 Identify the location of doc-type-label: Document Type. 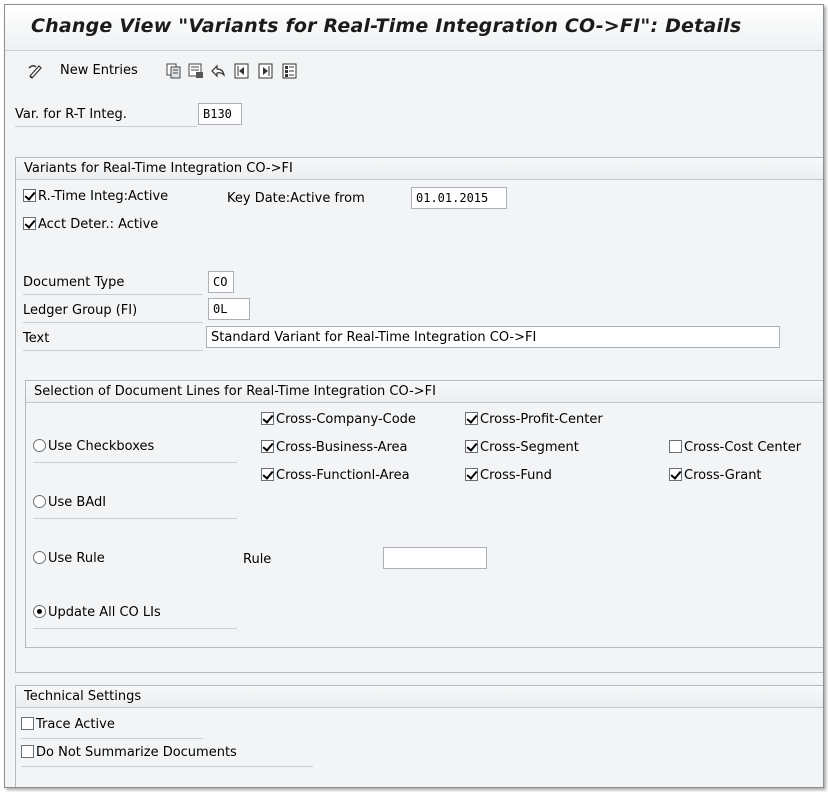
(113, 284).